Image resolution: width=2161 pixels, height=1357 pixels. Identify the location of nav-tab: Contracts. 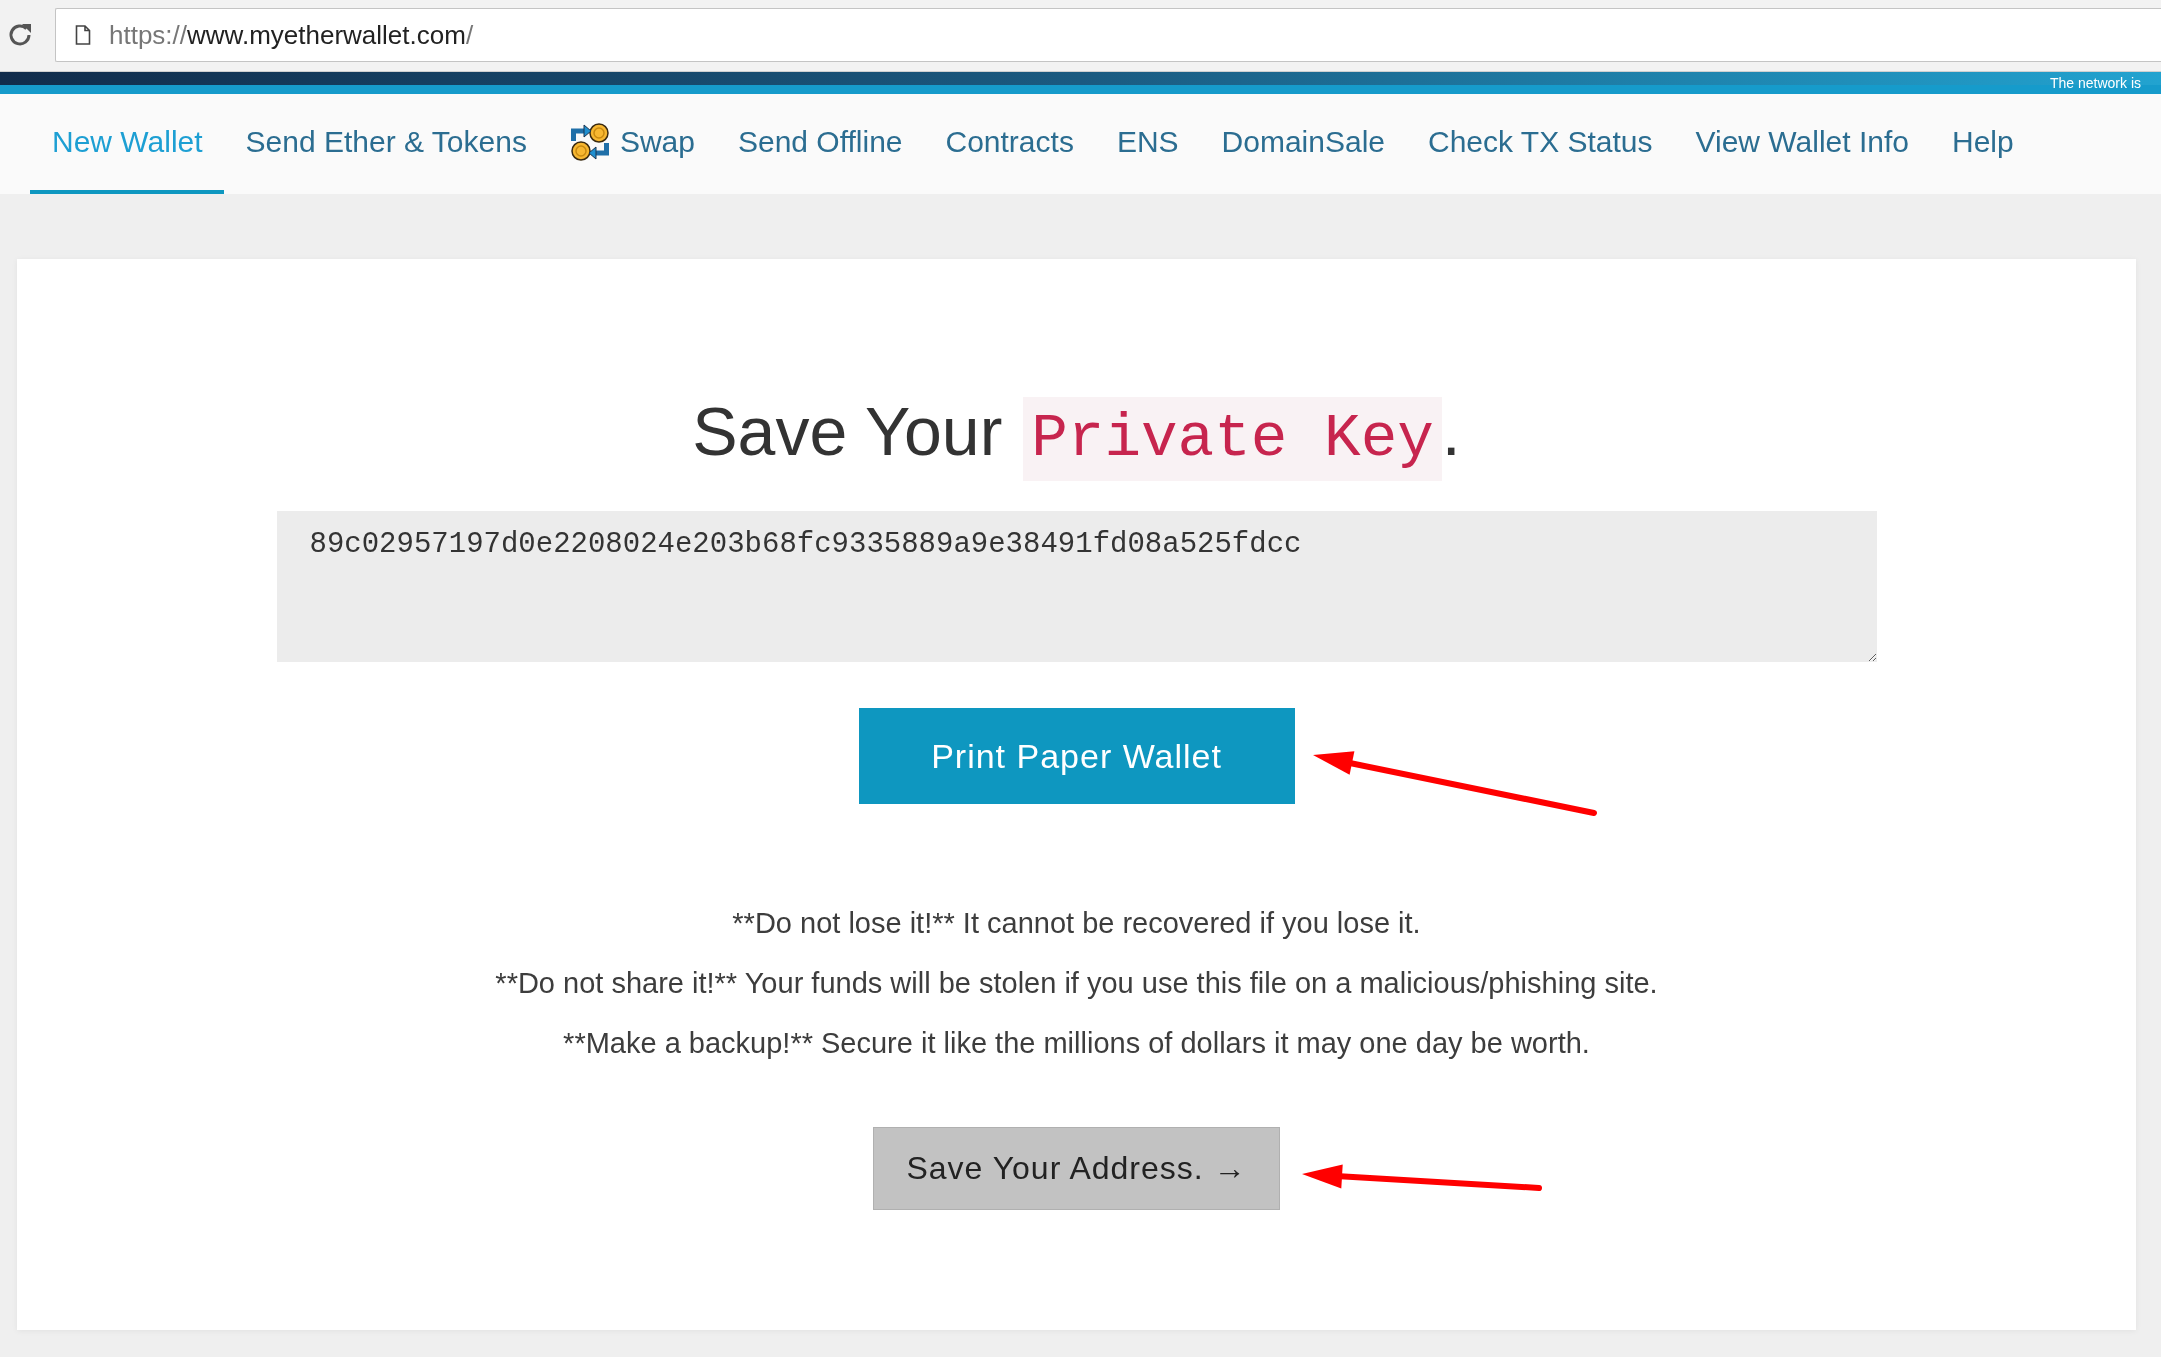
(1009, 144).